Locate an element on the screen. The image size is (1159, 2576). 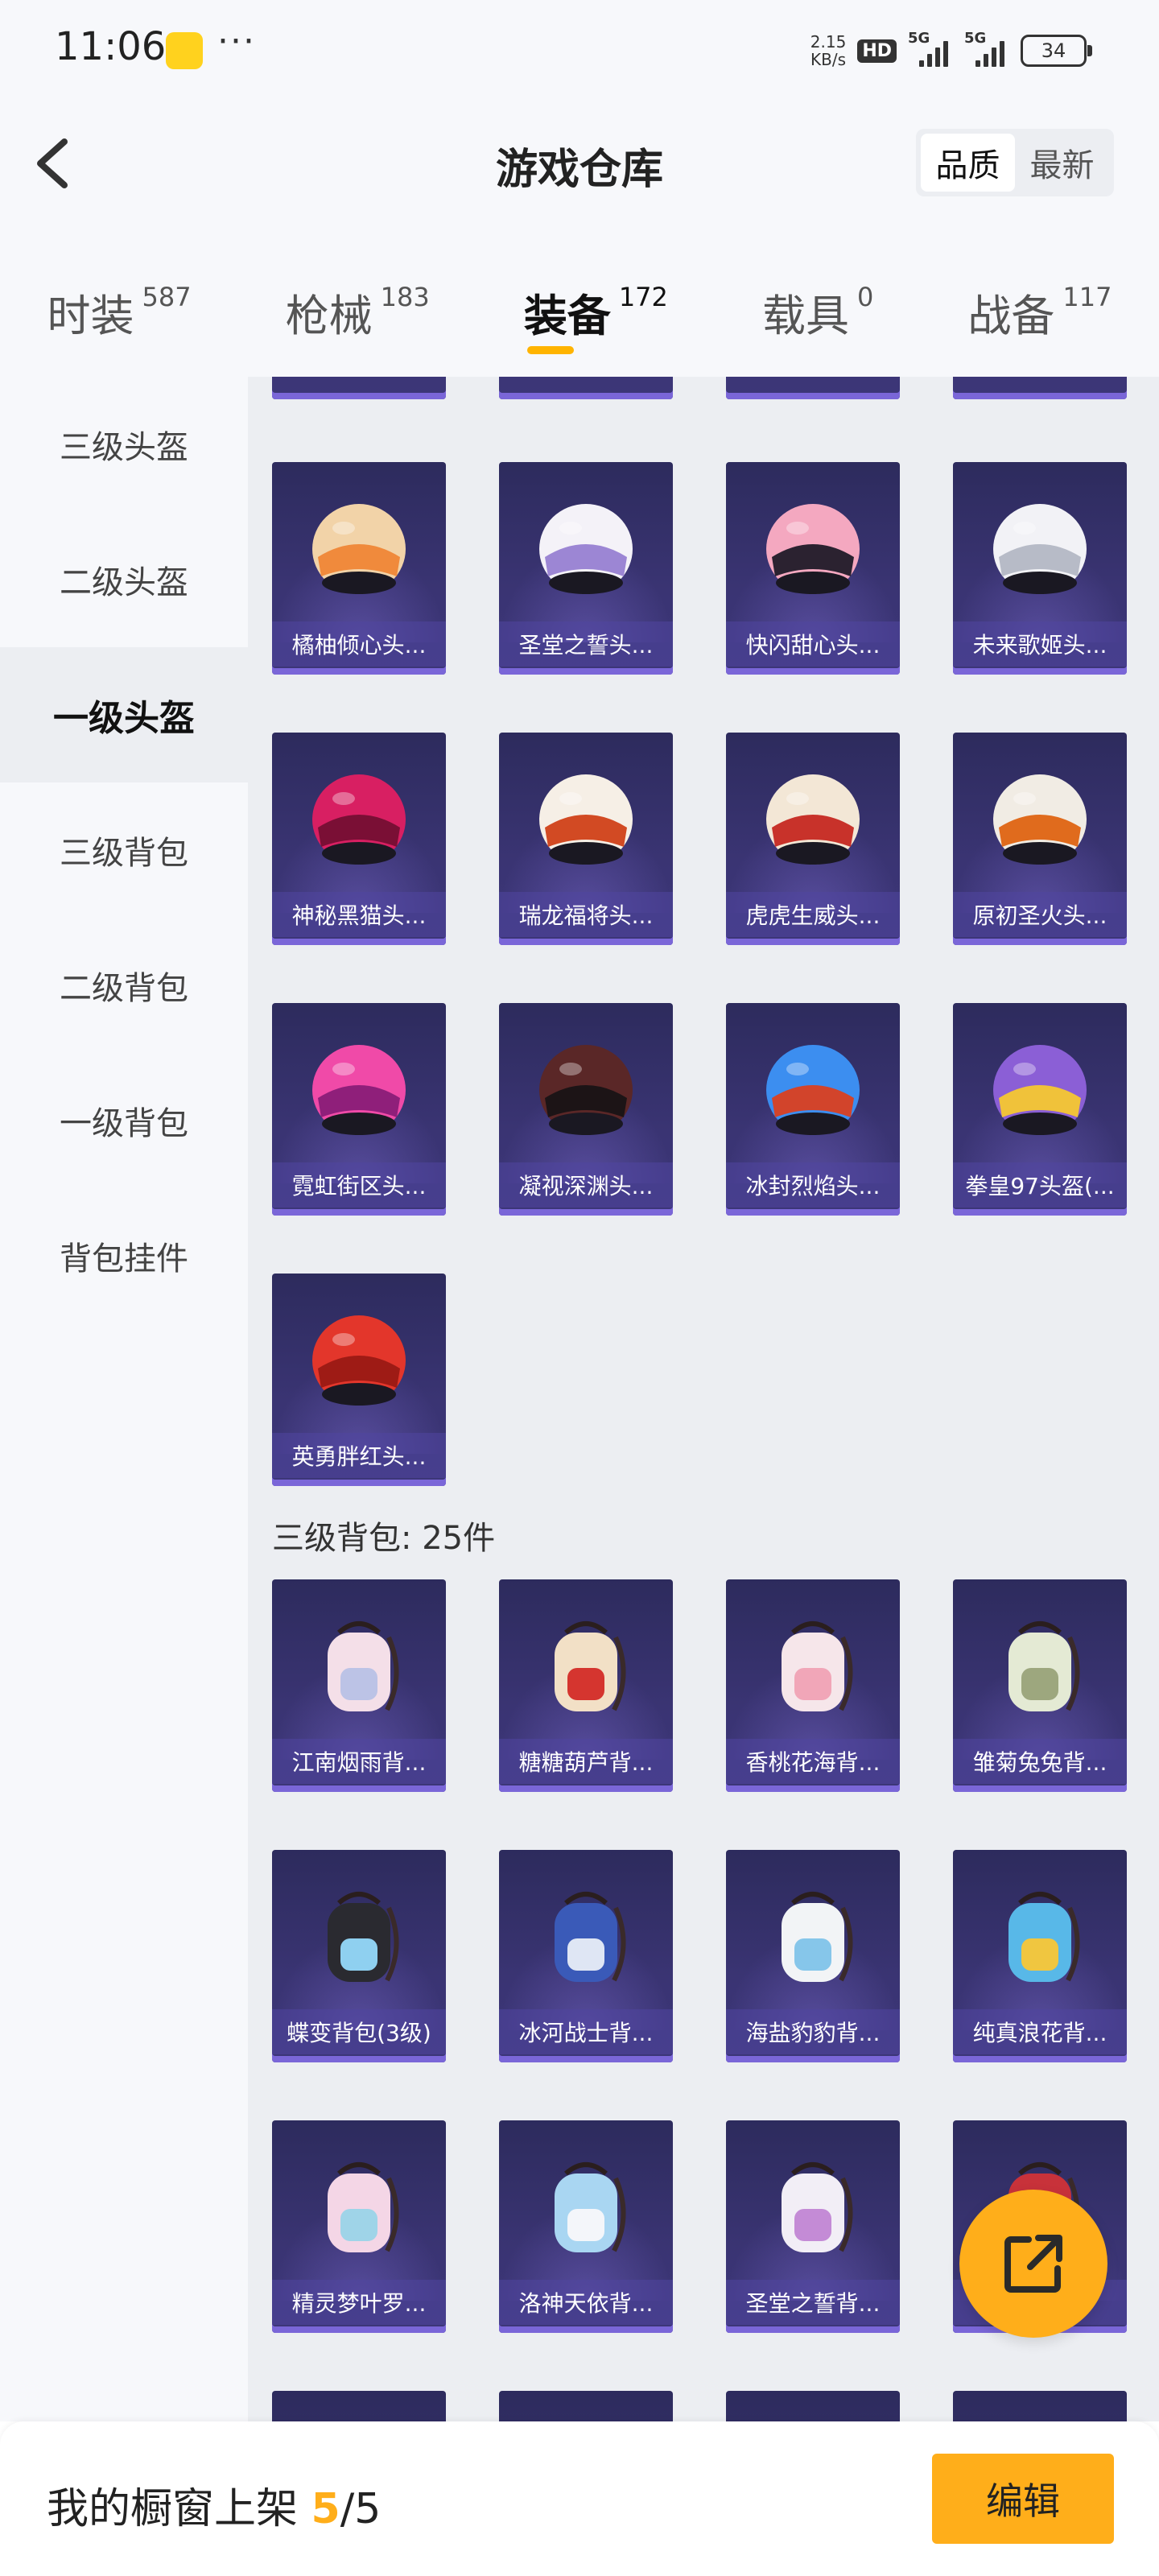
tab-weapons: 枪械 183 is located at coordinates (358, 312).